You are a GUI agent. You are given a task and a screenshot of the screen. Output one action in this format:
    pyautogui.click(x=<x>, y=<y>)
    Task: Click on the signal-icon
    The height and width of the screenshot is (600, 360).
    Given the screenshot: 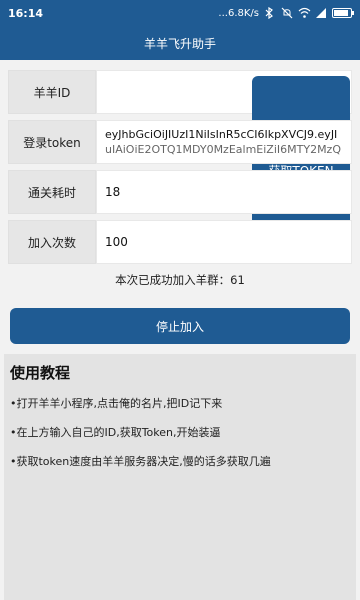 What is the action you would take?
    pyautogui.click(x=321, y=13)
    